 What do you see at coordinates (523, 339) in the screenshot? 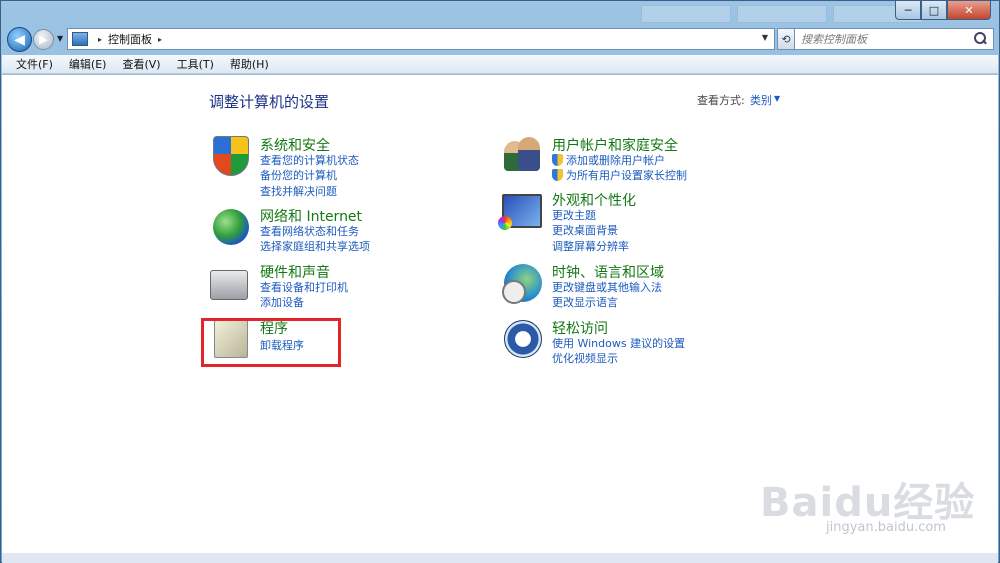
I see `ease-of-access-icon` at bounding box center [523, 339].